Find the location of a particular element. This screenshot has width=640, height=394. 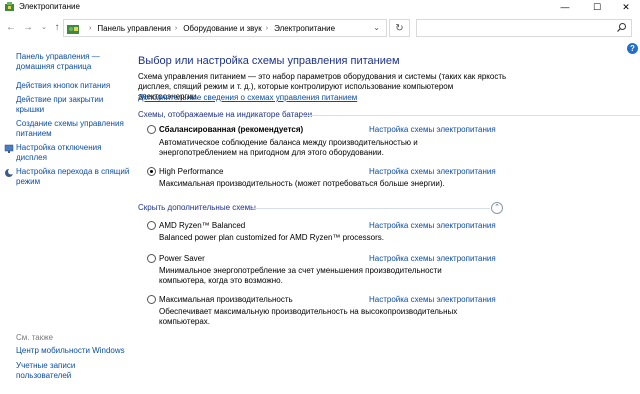

plan-name: High Performance is located at coordinates (191, 171).